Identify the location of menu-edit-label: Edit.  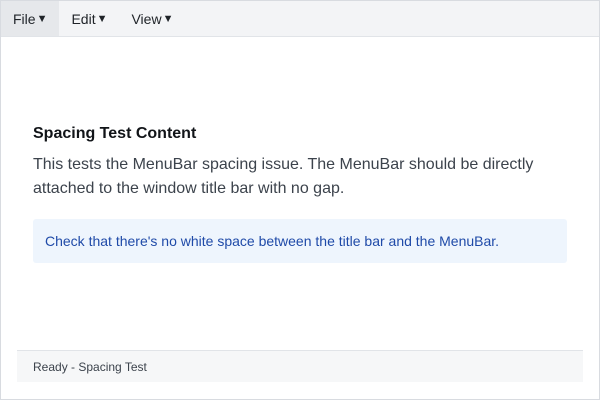
(83, 18).